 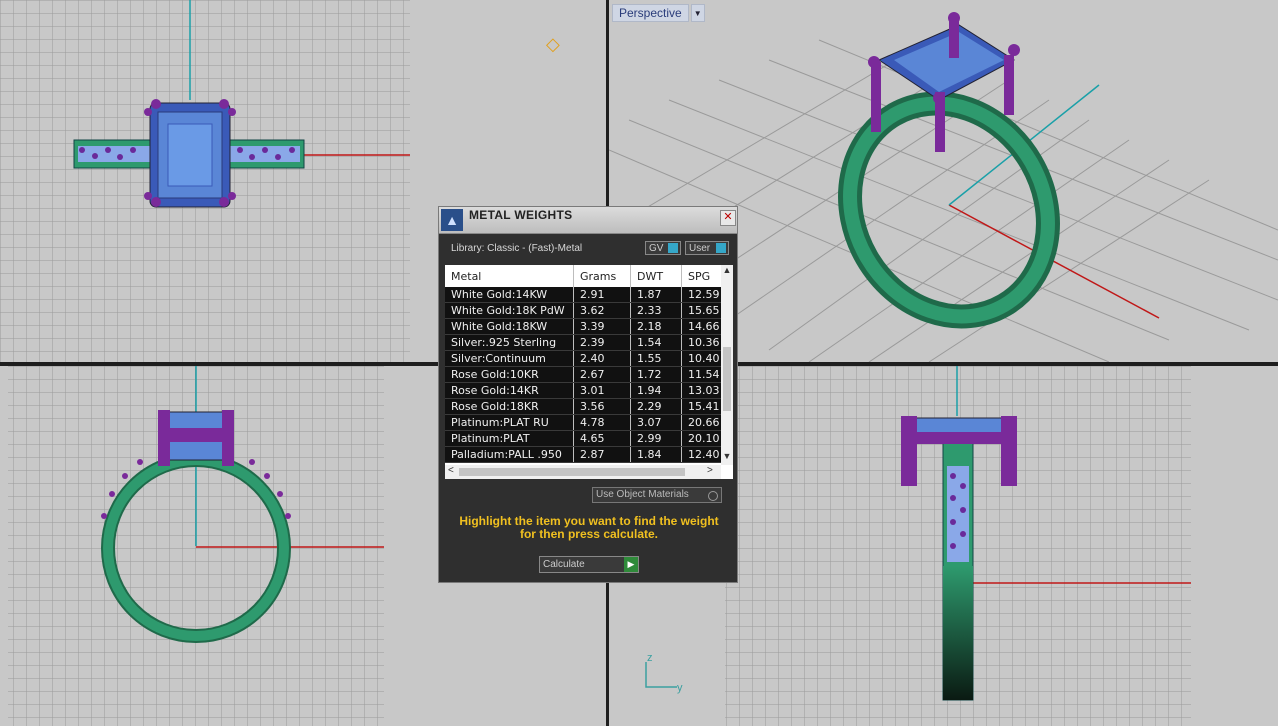 I want to click on cell-metal: Palladium:PALL .950, so click(x=509, y=454).